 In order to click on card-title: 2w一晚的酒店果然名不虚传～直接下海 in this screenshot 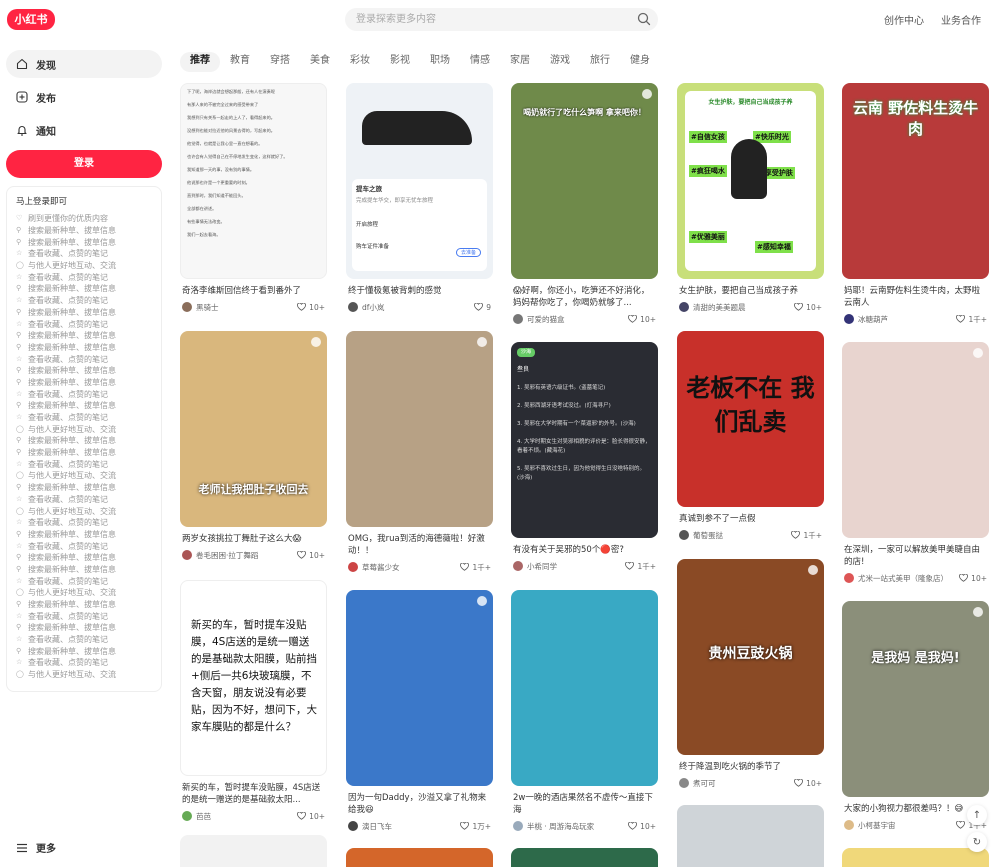, I will do `click(584, 804)`.